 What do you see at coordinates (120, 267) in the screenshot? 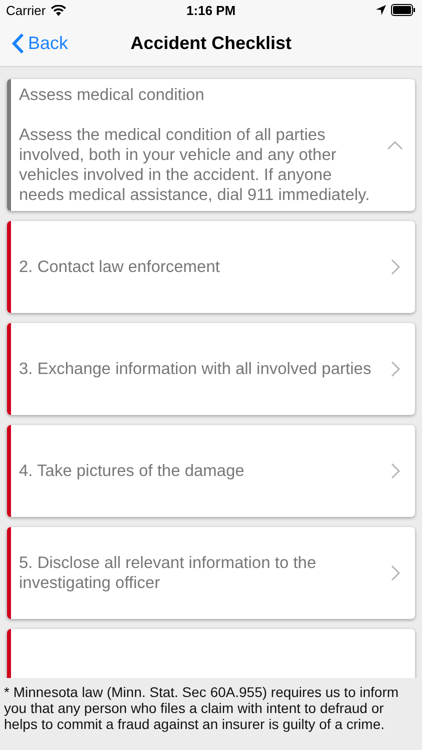
I see `step-title: 2. Contact law enforcement` at bounding box center [120, 267].